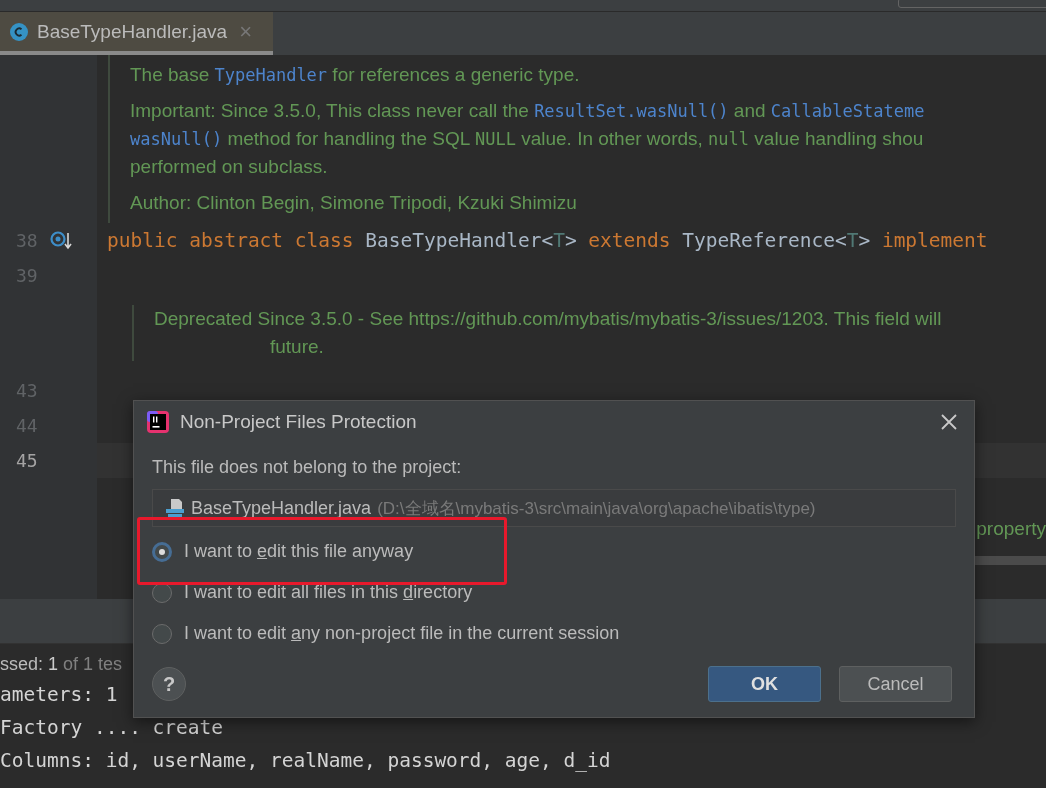 The width and height of the screenshot is (1046, 788). Describe the element at coordinates (27, 460) in the screenshot. I see `line-number: 45` at that location.